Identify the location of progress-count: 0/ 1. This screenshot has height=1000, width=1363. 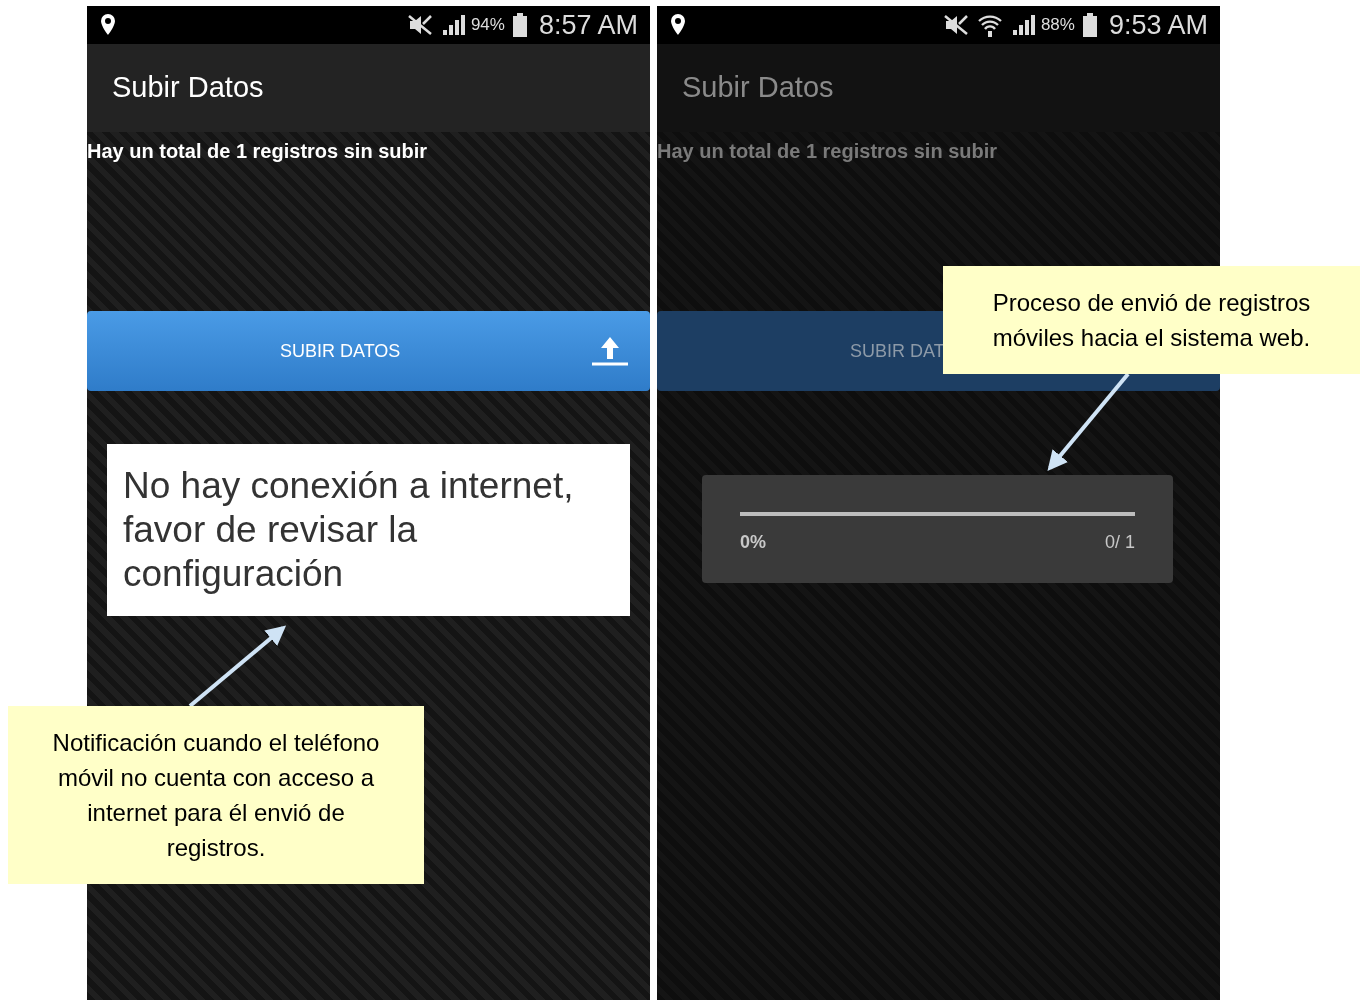
(1119, 542).